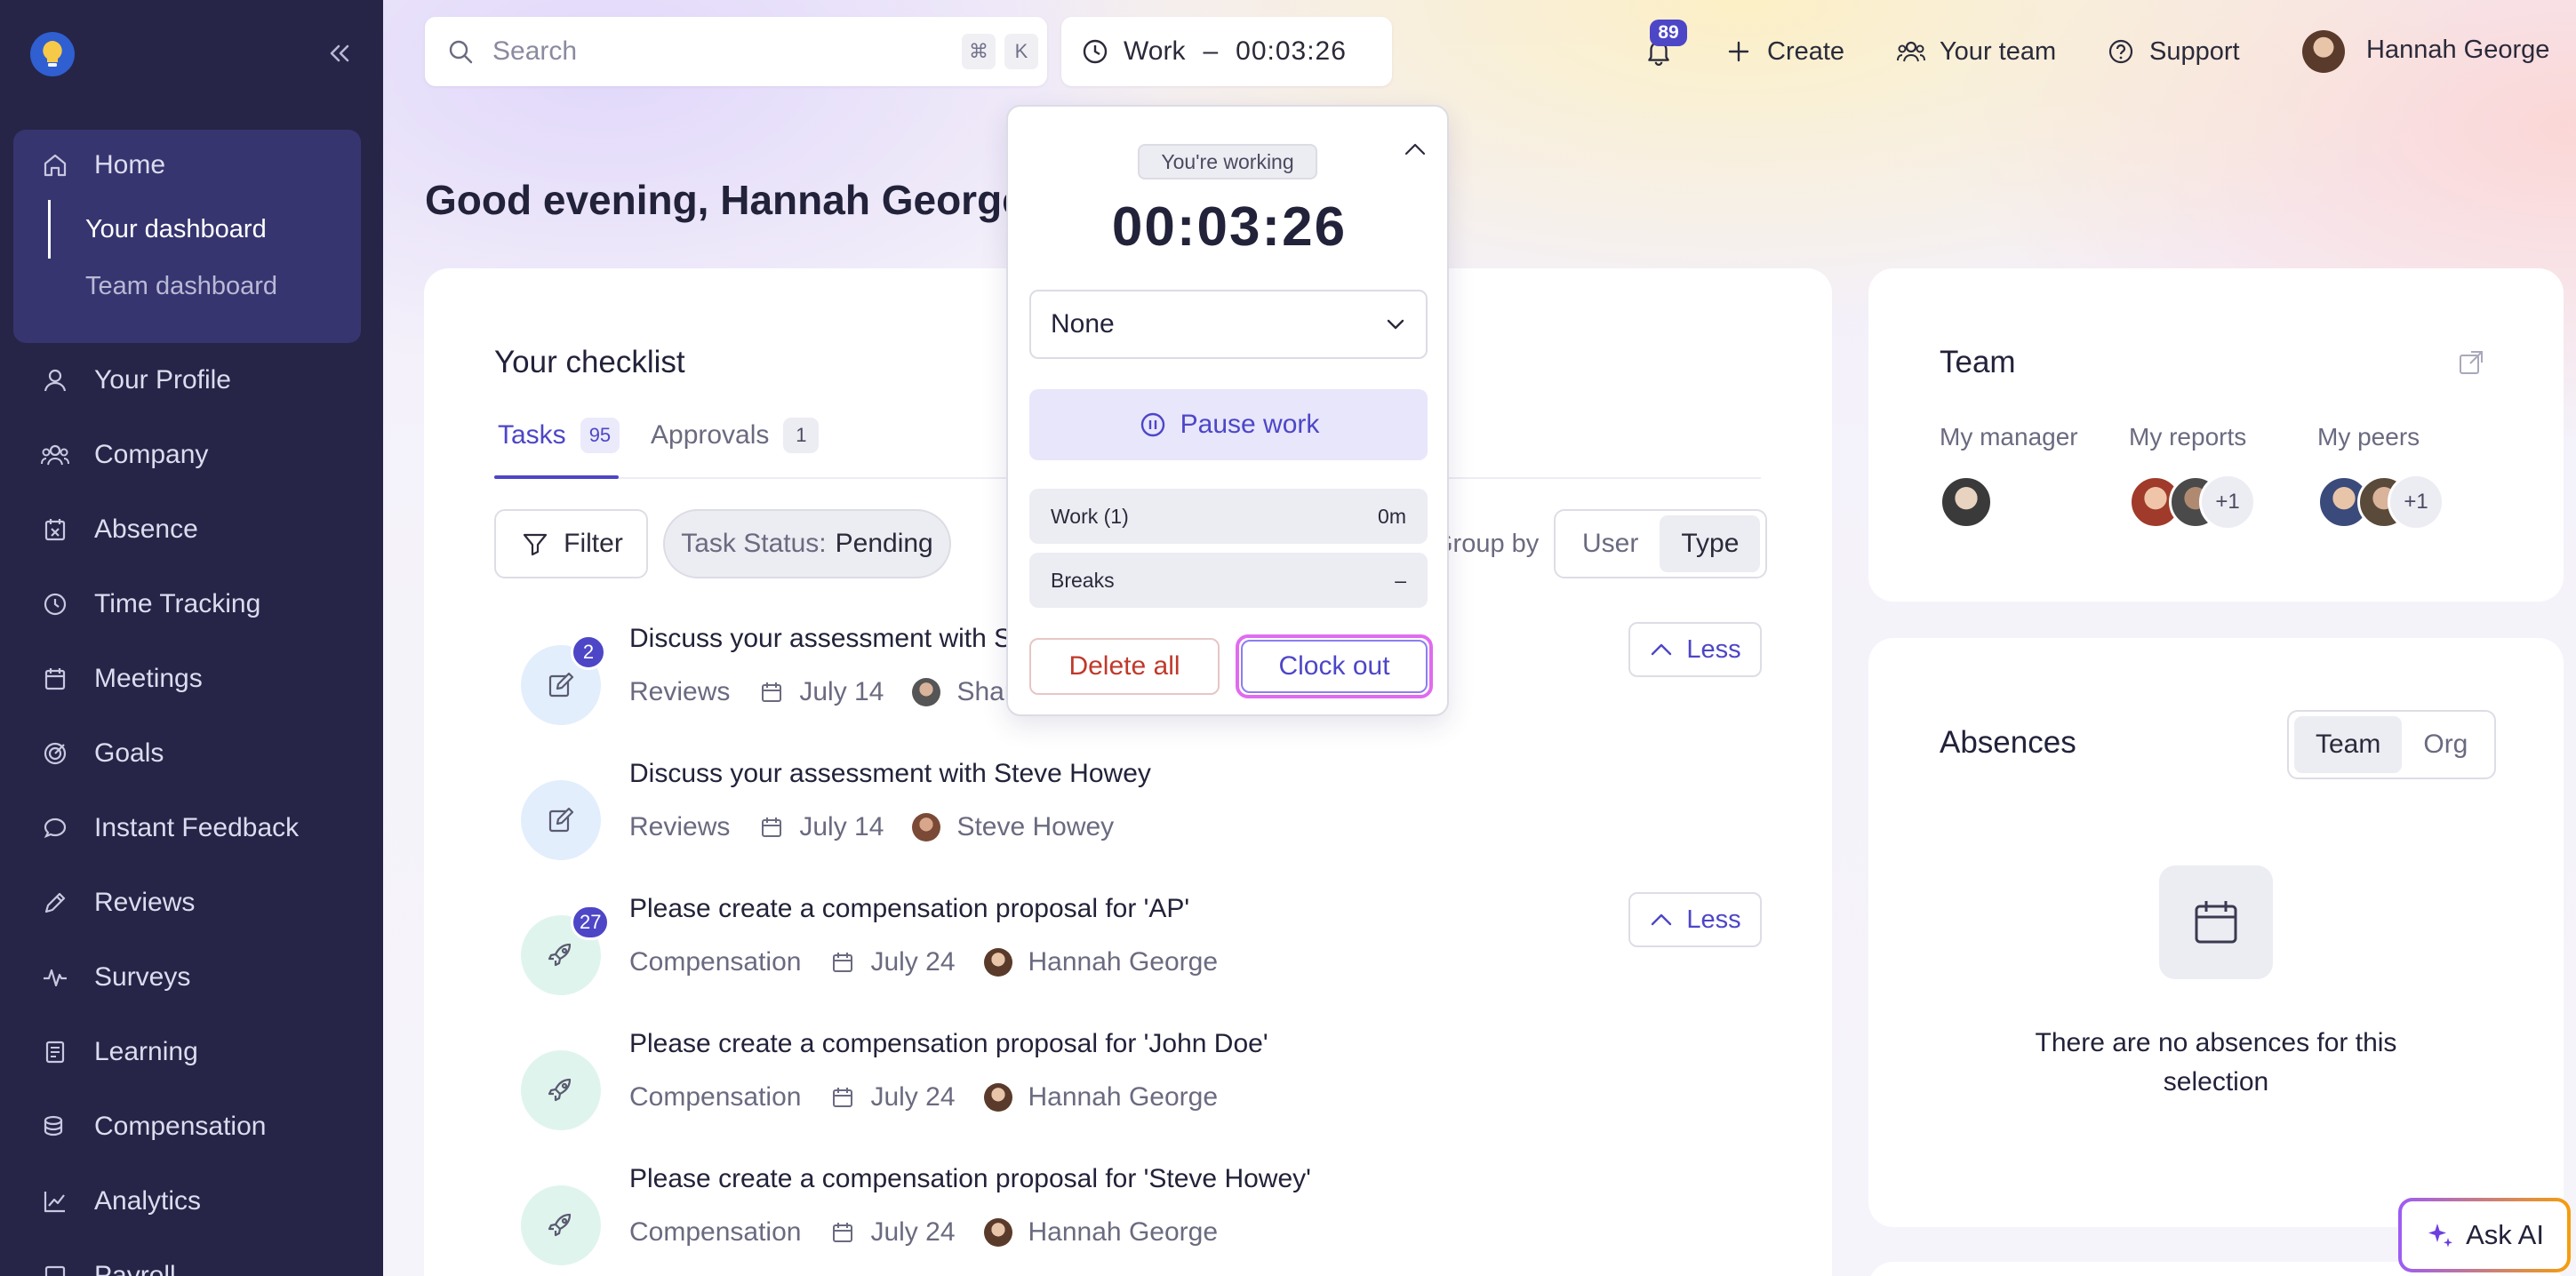 This screenshot has height=1276, width=2576. What do you see at coordinates (2471, 363) in the screenshot?
I see `external-link-icon` at bounding box center [2471, 363].